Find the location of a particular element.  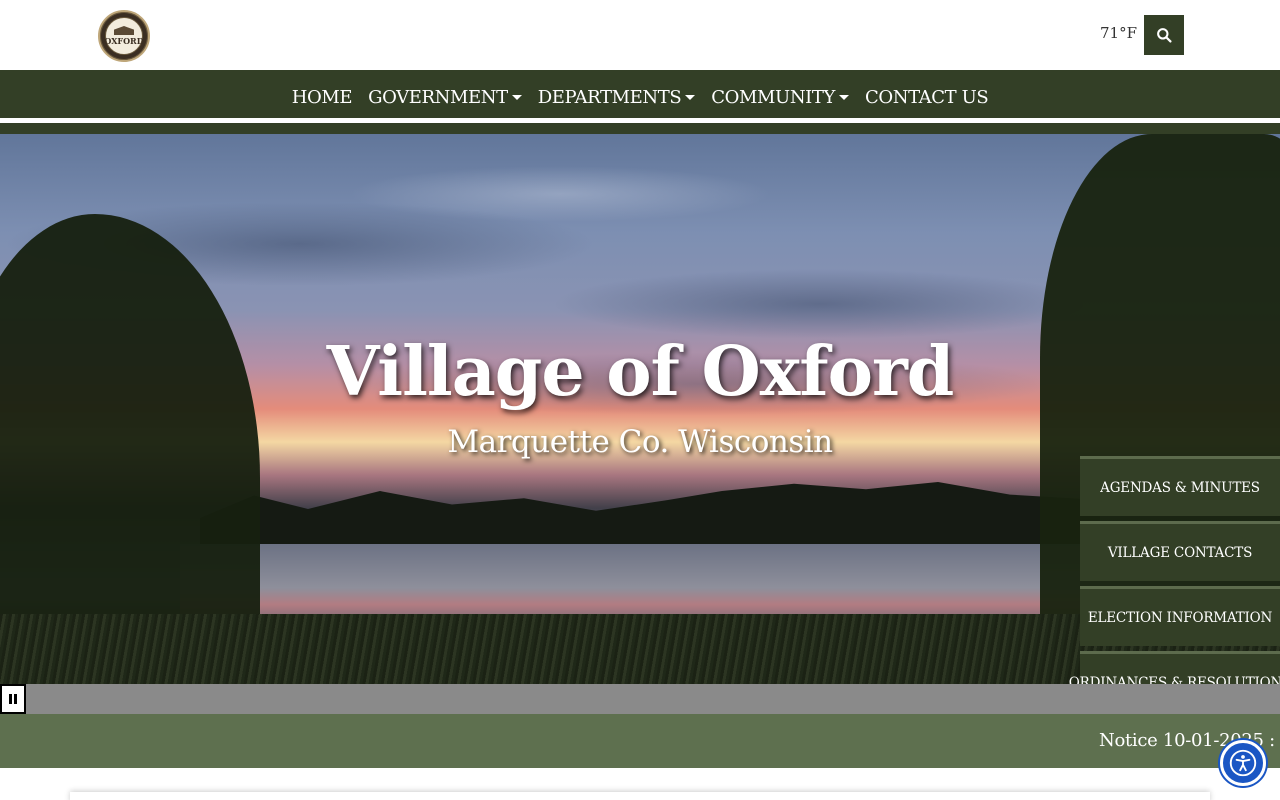

nav-item-departments: DEPARTMENTS is located at coordinates (617, 97).